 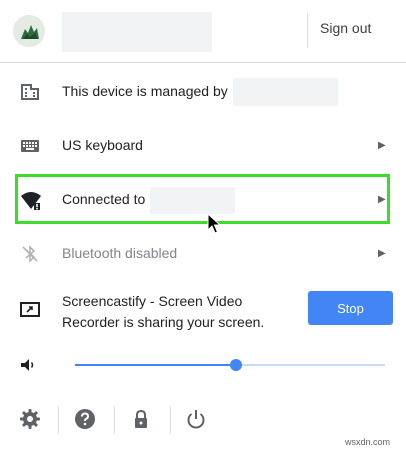 I want to click on mouse-cursor-icon, so click(x=214, y=223).